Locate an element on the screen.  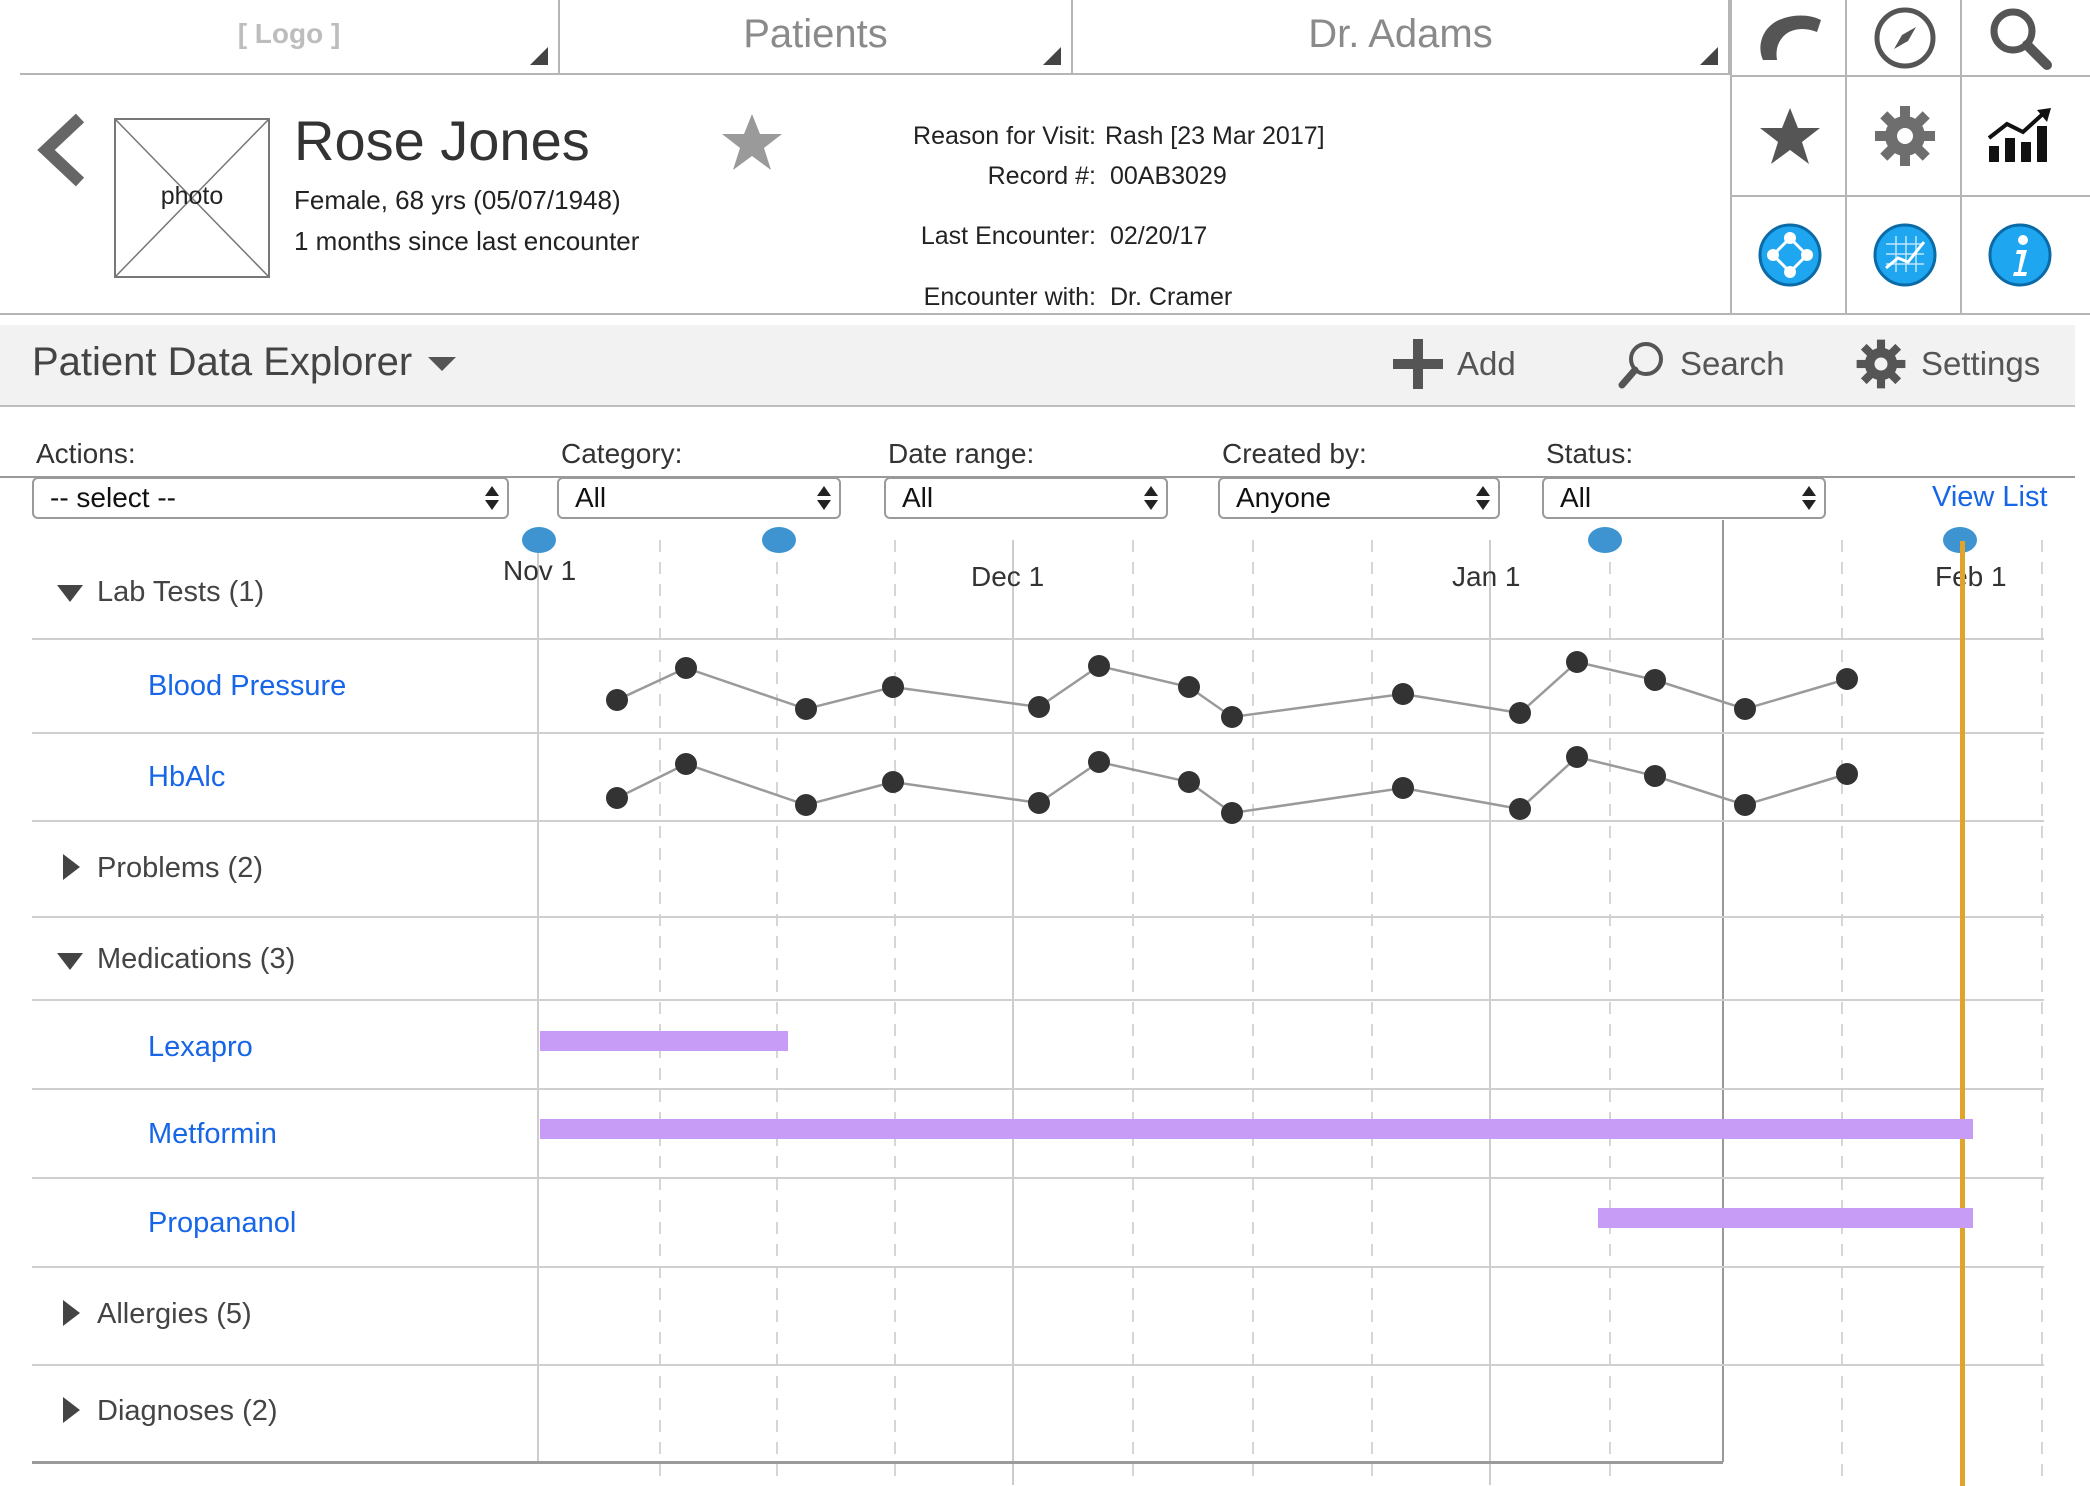
favorite-star-button is located at coordinates (752, 144).